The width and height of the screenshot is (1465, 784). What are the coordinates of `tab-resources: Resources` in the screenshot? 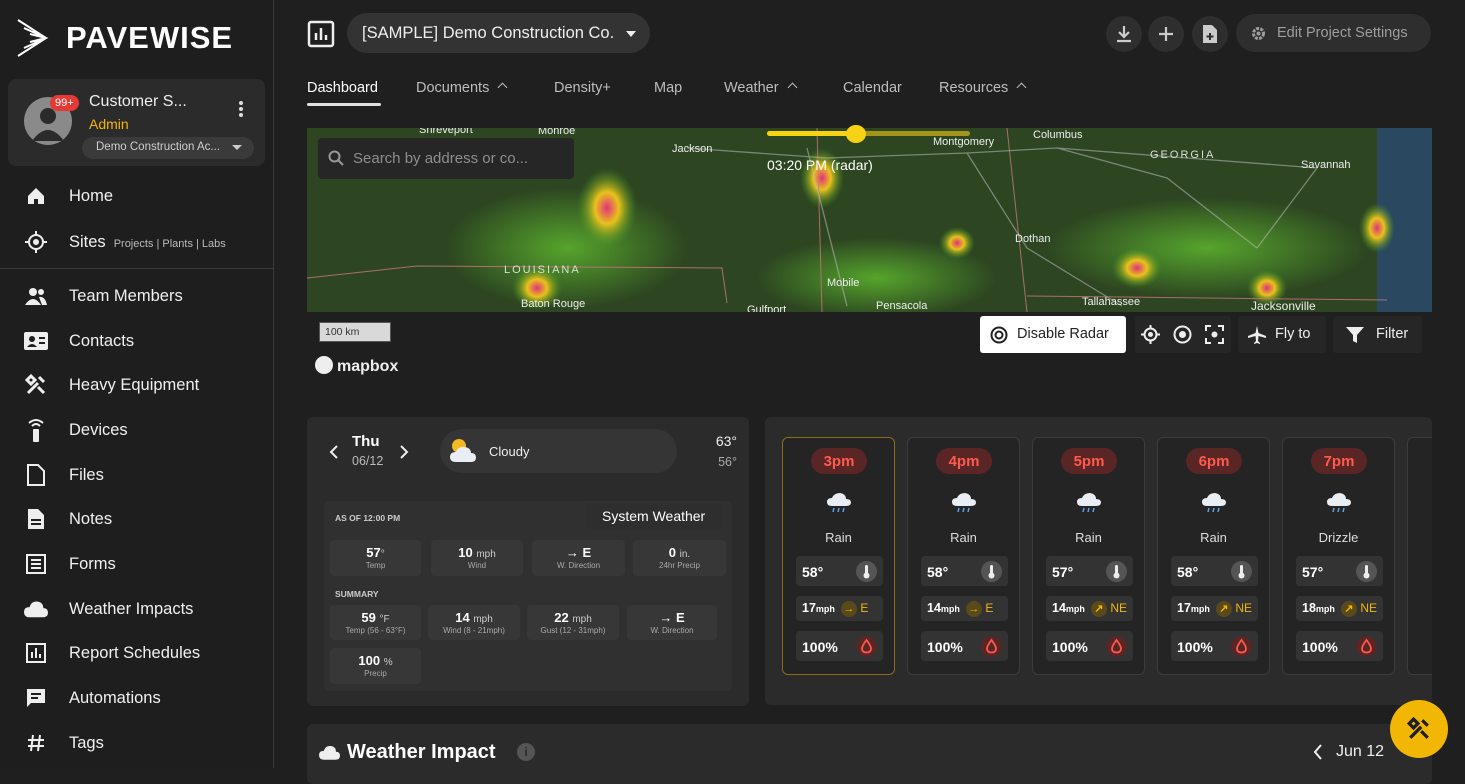 It's located at (983, 88).